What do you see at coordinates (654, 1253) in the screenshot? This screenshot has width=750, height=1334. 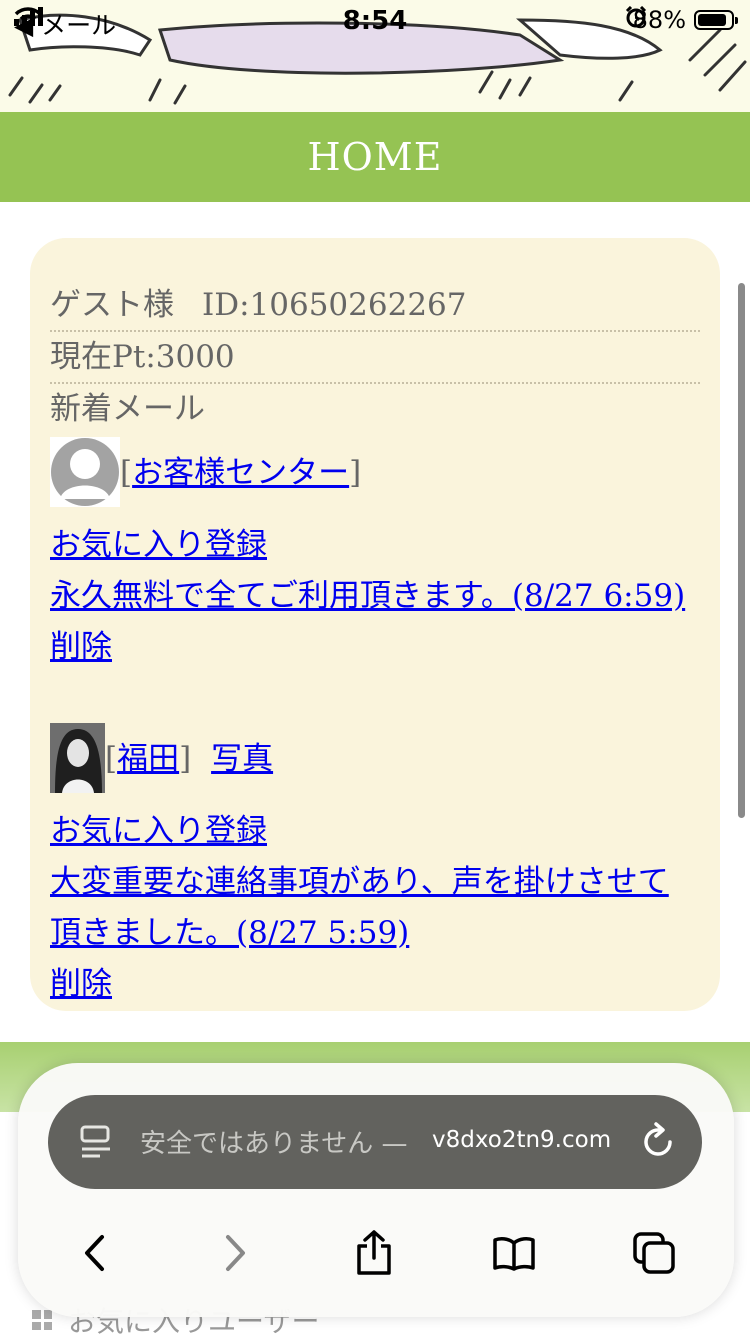 I see `tabs-icon` at bounding box center [654, 1253].